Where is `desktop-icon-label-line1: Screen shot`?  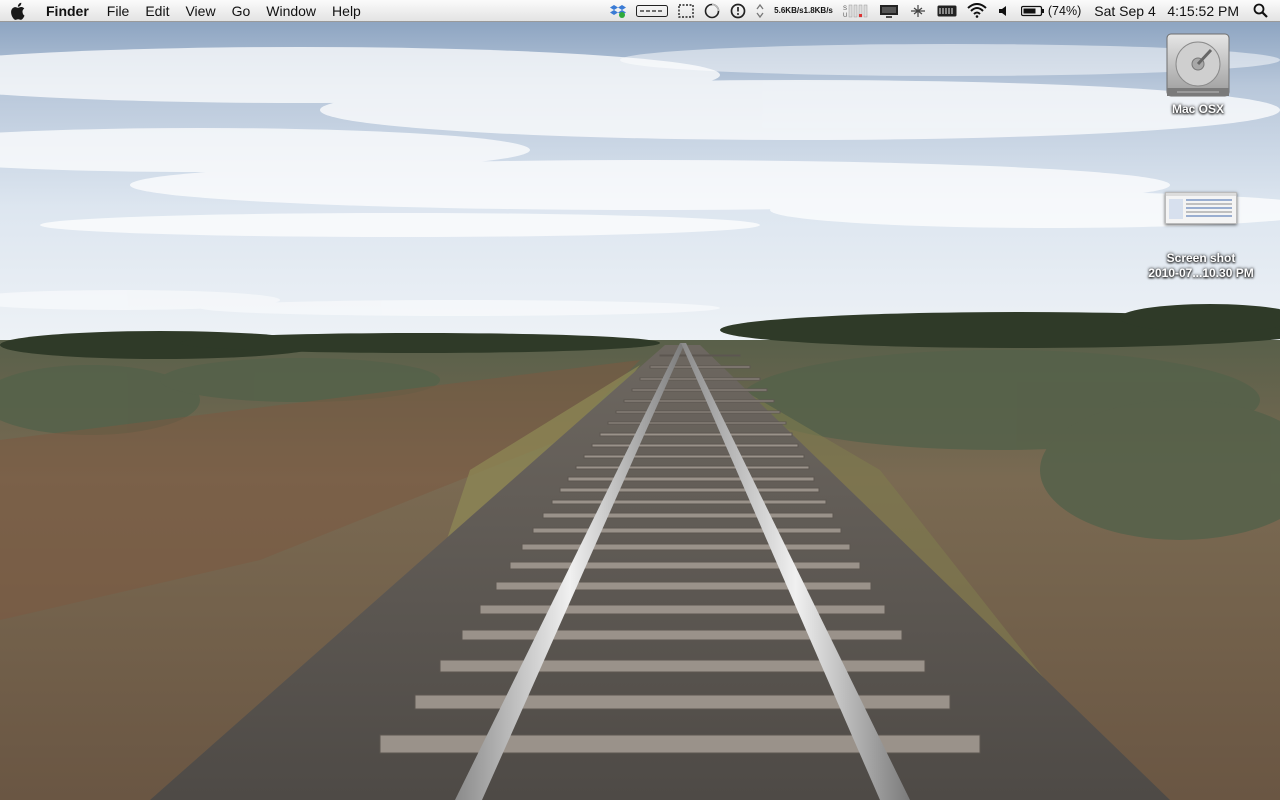
desktop-icon-label-line1: Screen shot is located at coordinates (1201, 258).